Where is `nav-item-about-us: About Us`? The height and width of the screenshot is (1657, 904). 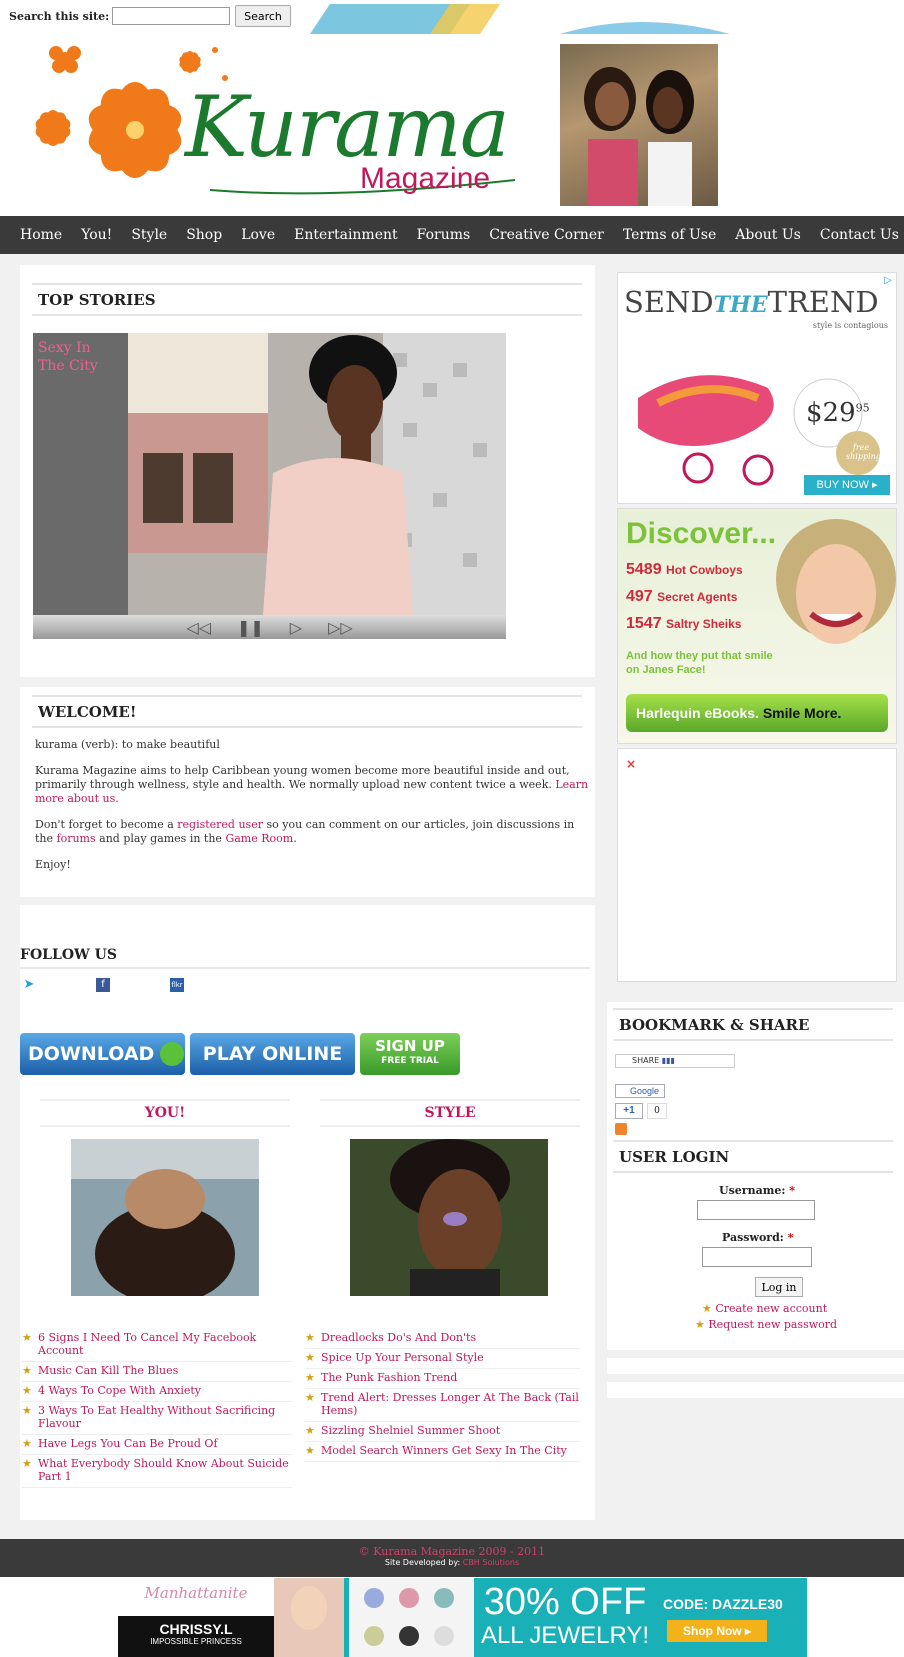 nav-item-about-us: About Us is located at coordinates (768, 235).